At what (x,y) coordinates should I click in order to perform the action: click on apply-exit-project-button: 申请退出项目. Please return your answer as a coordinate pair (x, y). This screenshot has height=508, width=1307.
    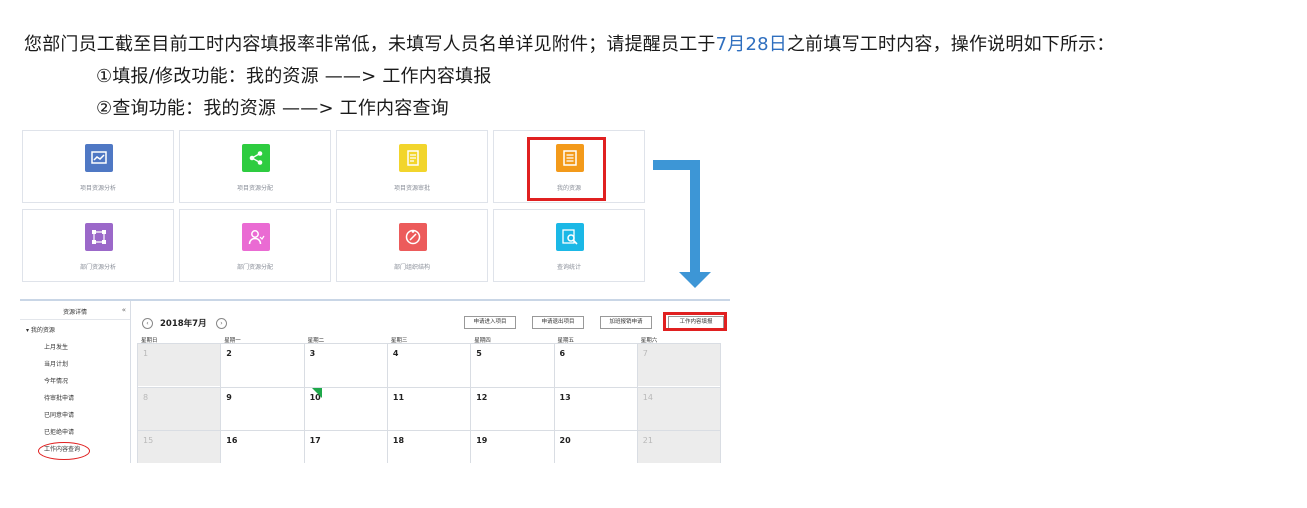
    Looking at the image, I should click on (558, 322).